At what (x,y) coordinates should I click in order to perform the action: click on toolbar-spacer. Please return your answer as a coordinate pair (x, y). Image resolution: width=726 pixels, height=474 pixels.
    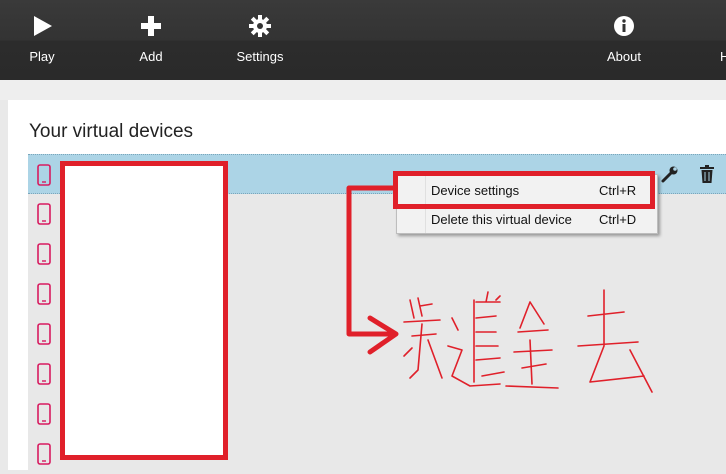
    Looking at the image, I should click on (363, 90).